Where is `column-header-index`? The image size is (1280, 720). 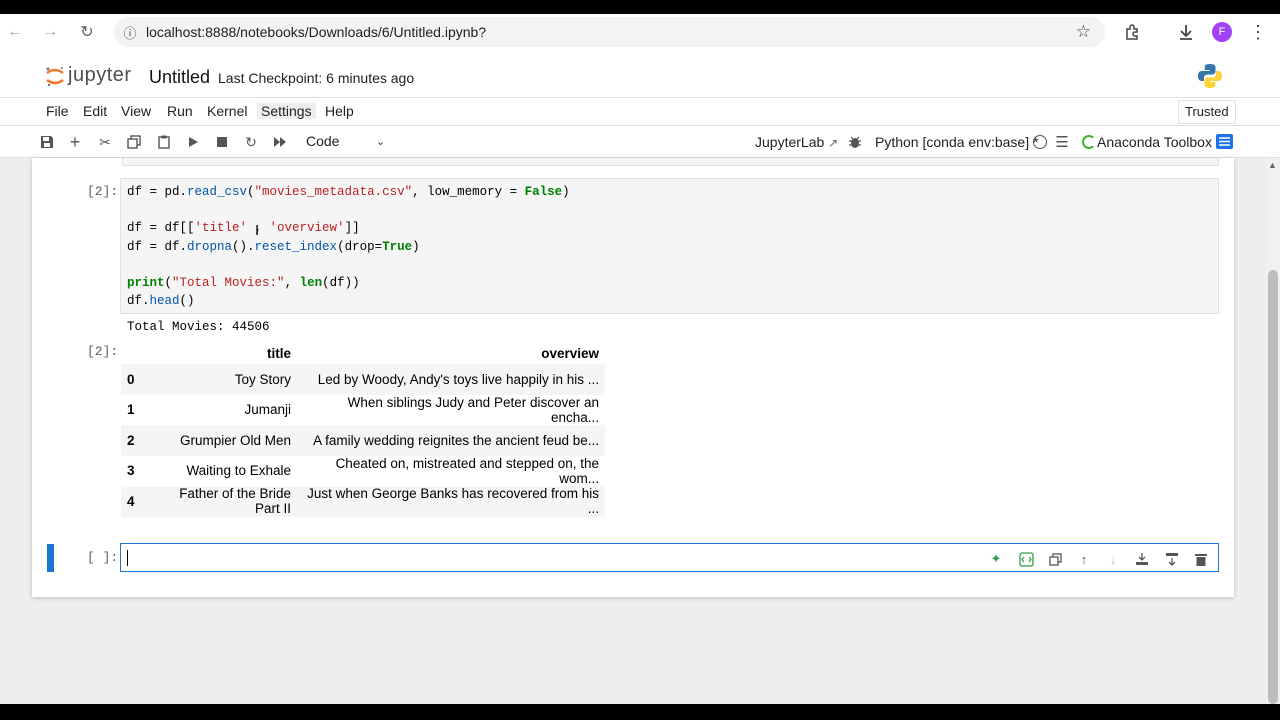
column-header-index is located at coordinates (133, 353).